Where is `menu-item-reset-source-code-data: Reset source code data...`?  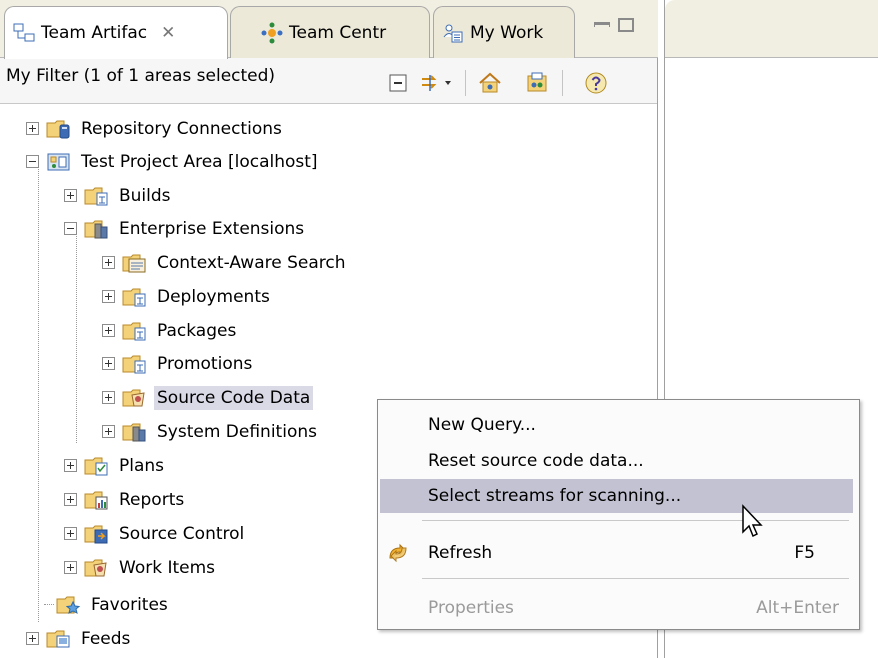 menu-item-reset-source-code-data: Reset source code data... is located at coordinates (616, 461).